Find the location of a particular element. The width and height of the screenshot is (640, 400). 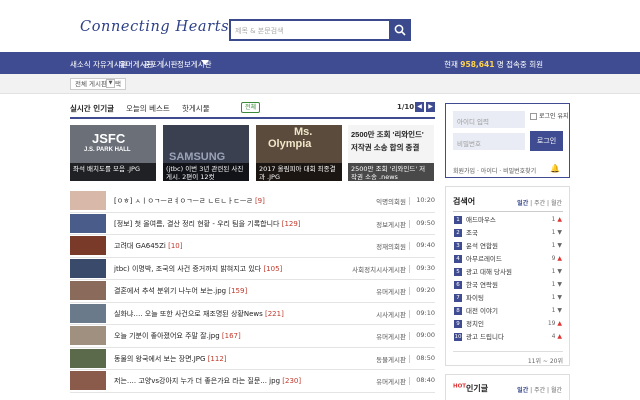

user-counter: 현재 958,641 명 접속중 회원 is located at coordinates (493, 64).